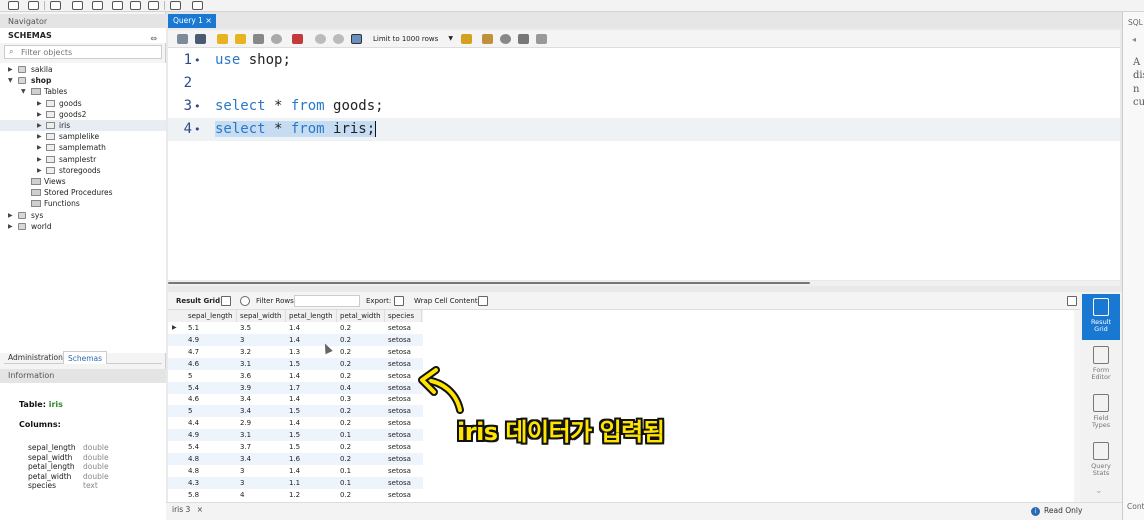 The width and height of the screenshot is (1144, 520). What do you see at coordinates (356, 39) in the screenshot?
I see `autocommit-icon` at bounding box center [356, 39].